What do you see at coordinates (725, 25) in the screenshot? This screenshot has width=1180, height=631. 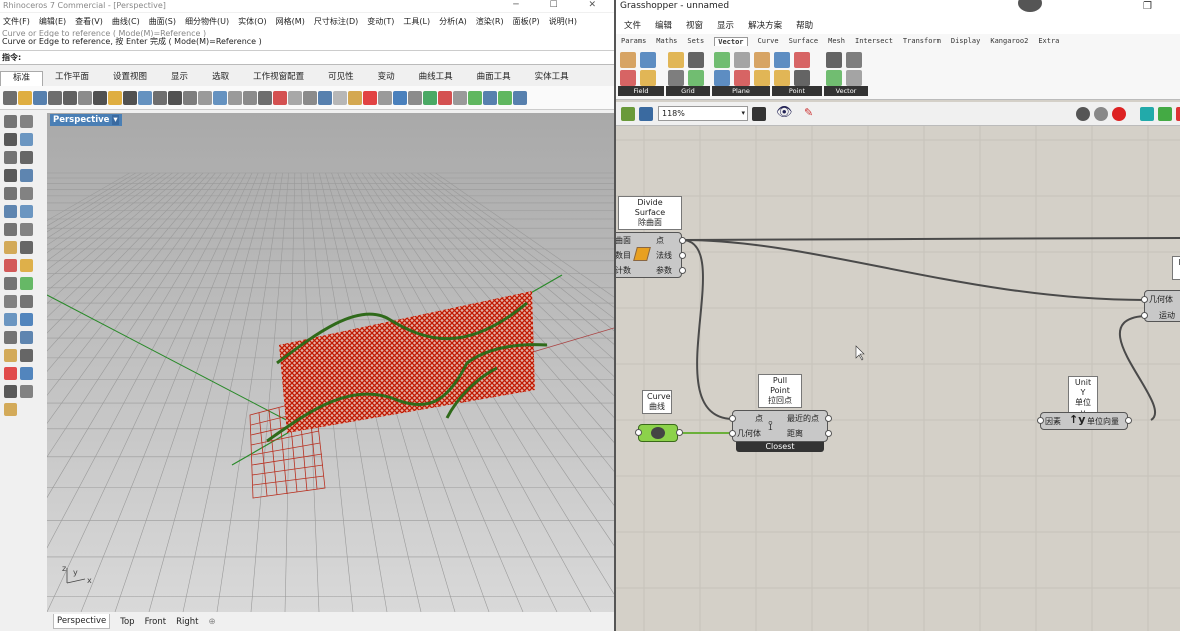 I see `gh-menu-item: 显示` at bounding box center [725, 25].